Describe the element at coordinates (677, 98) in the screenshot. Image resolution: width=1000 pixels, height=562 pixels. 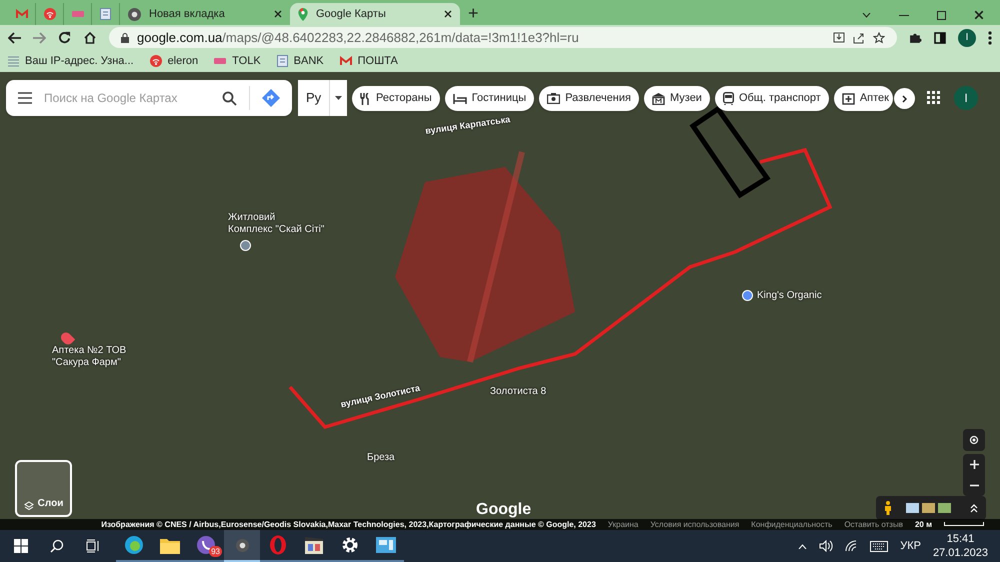
I see `category-chip: Музеи` at that location.